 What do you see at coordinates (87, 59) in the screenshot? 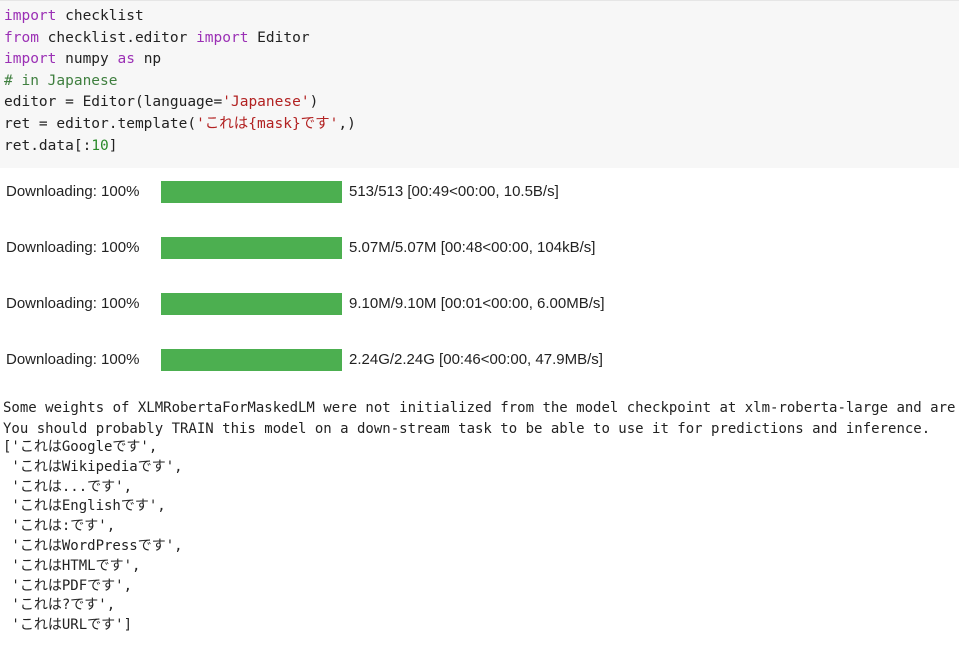
I see `code-token: numpy` at bounding box center [87, 59].